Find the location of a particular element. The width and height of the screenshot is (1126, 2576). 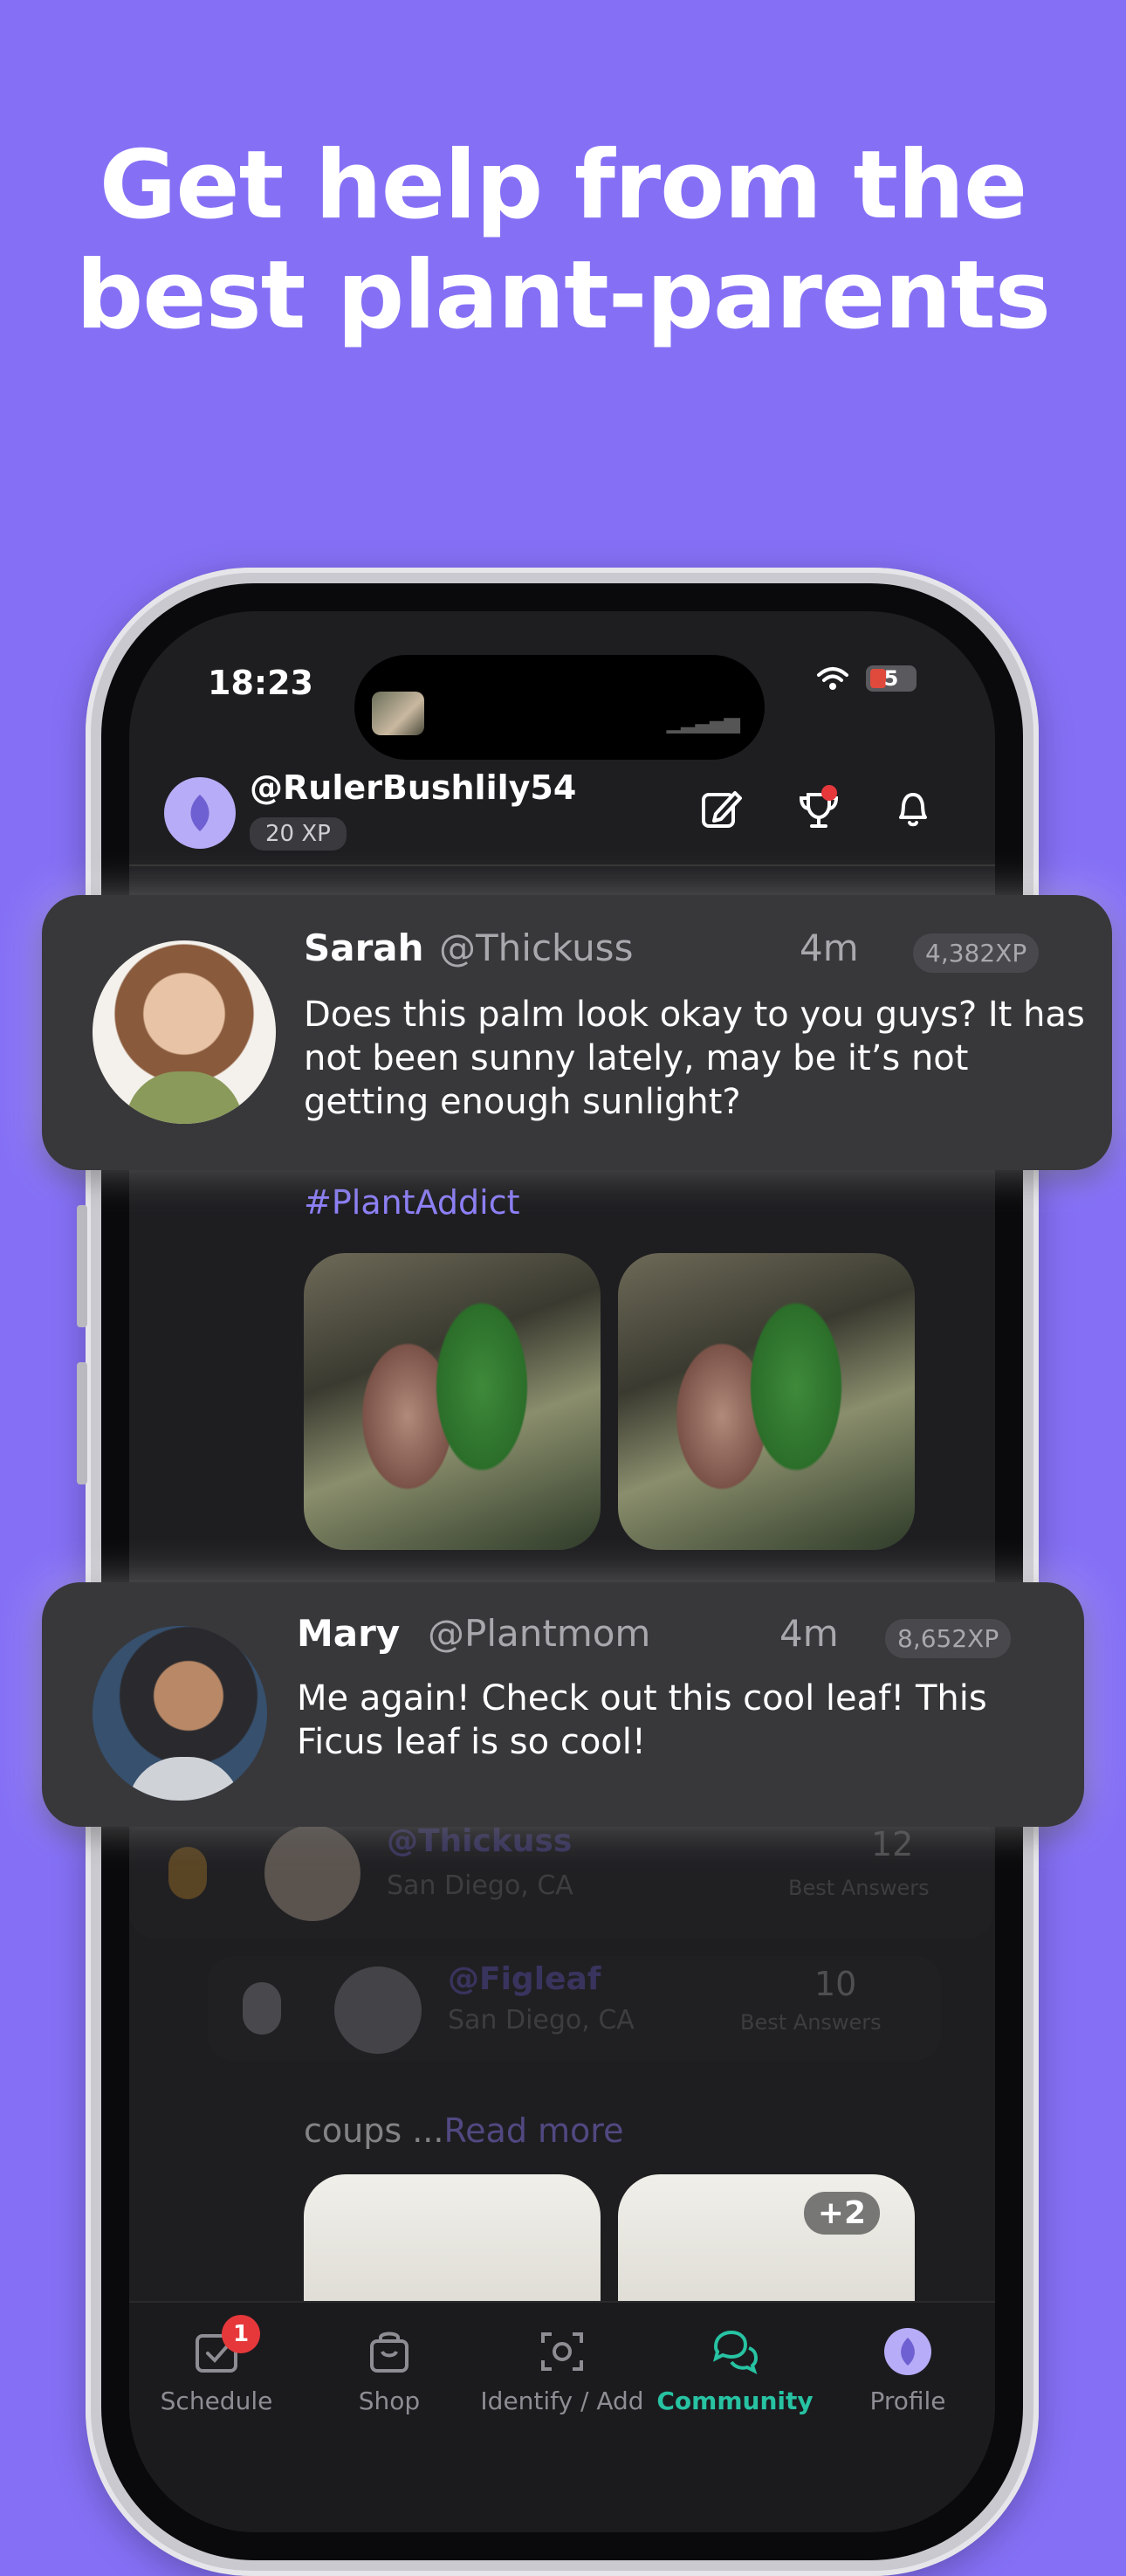

post-hashtag: #PlantAddict is located at coordinates (412, 1202).